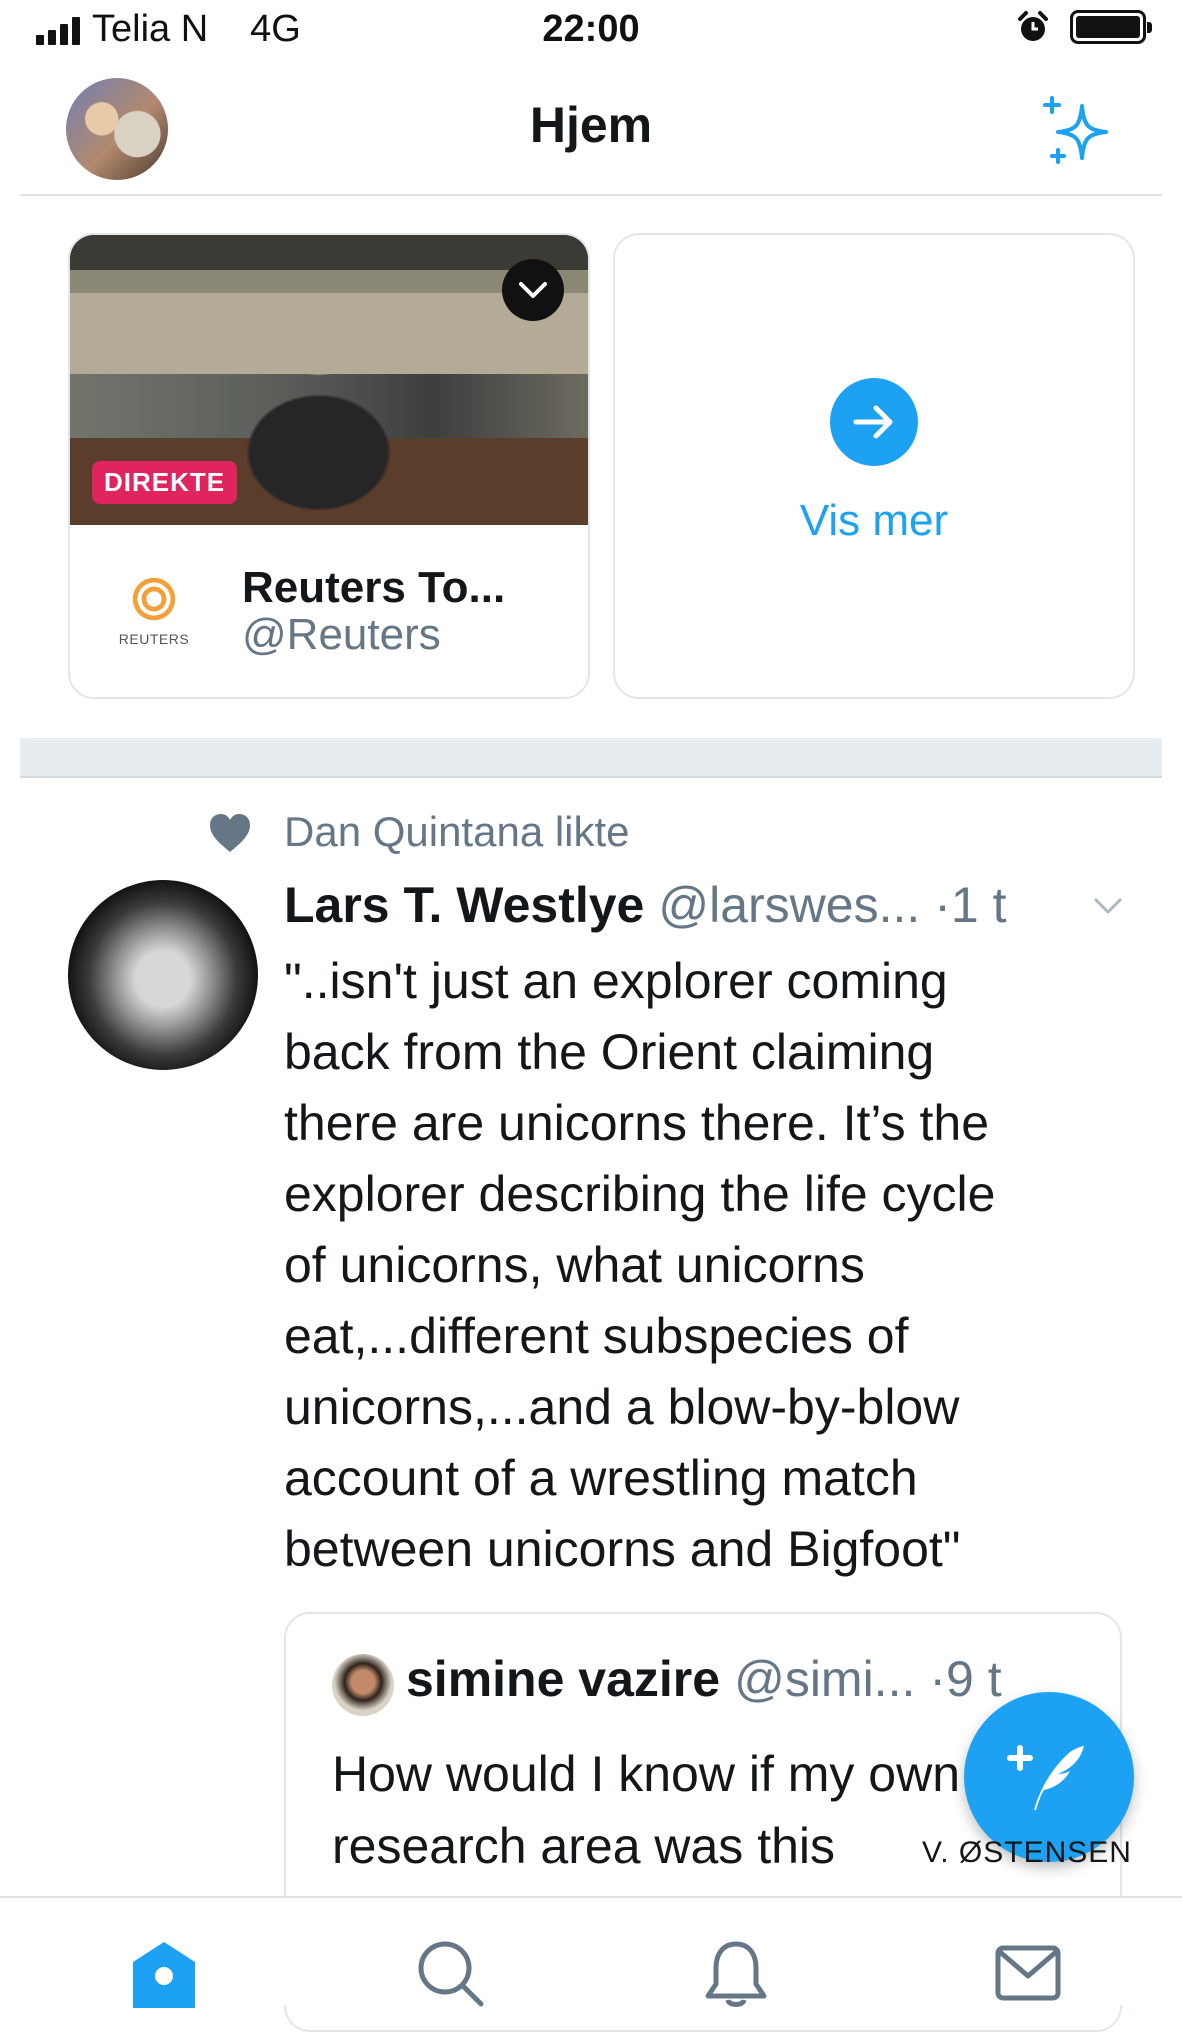 The height and width of the screenshot is (2032, 1182). I want to click on author-avatar, so click(163, 975).